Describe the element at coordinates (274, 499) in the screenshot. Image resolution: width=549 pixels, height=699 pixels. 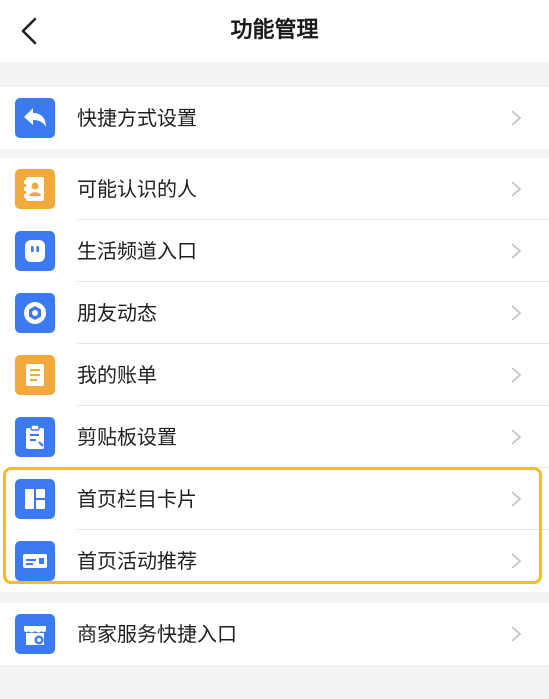
I see `row-home-column-cards: 首页栏目卡片` at that location.